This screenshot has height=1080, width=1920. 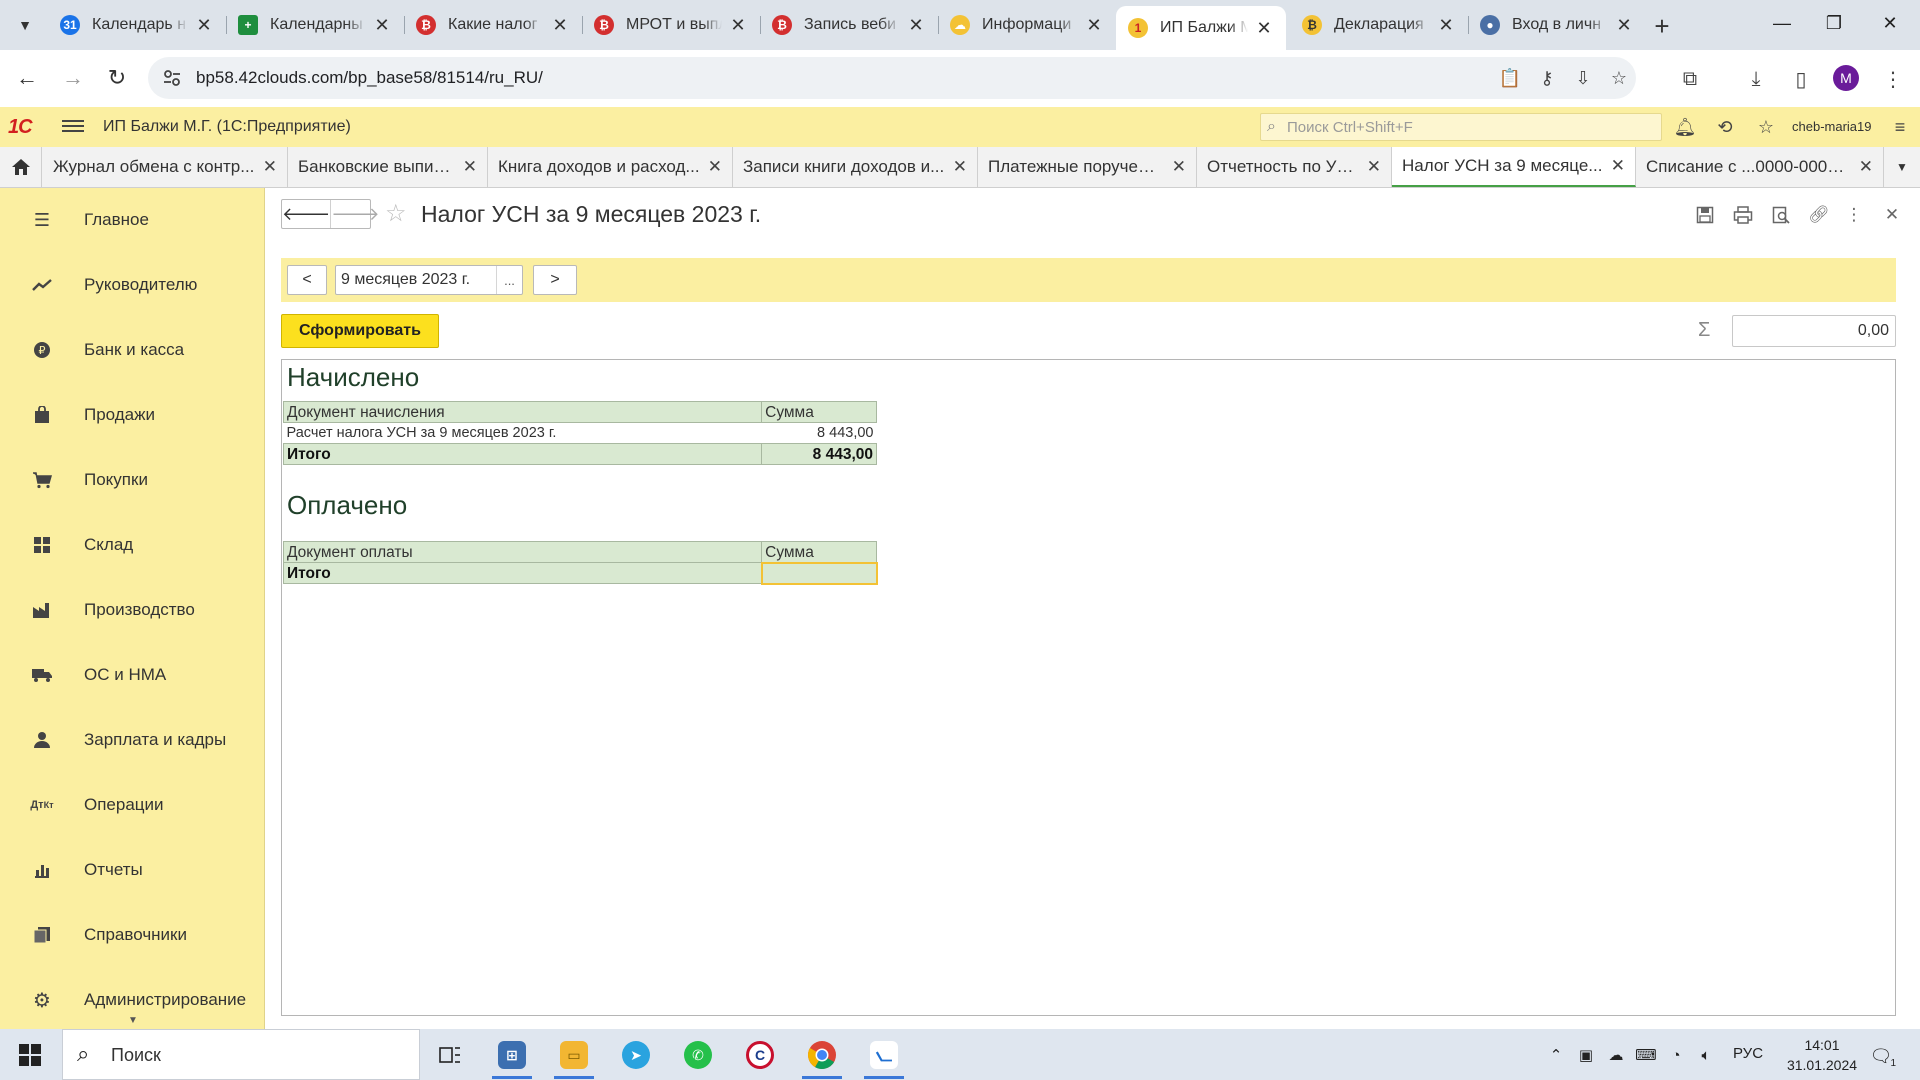 I want to click on sidebar-item-purchases: Покупки, so click(x=132, y=480).